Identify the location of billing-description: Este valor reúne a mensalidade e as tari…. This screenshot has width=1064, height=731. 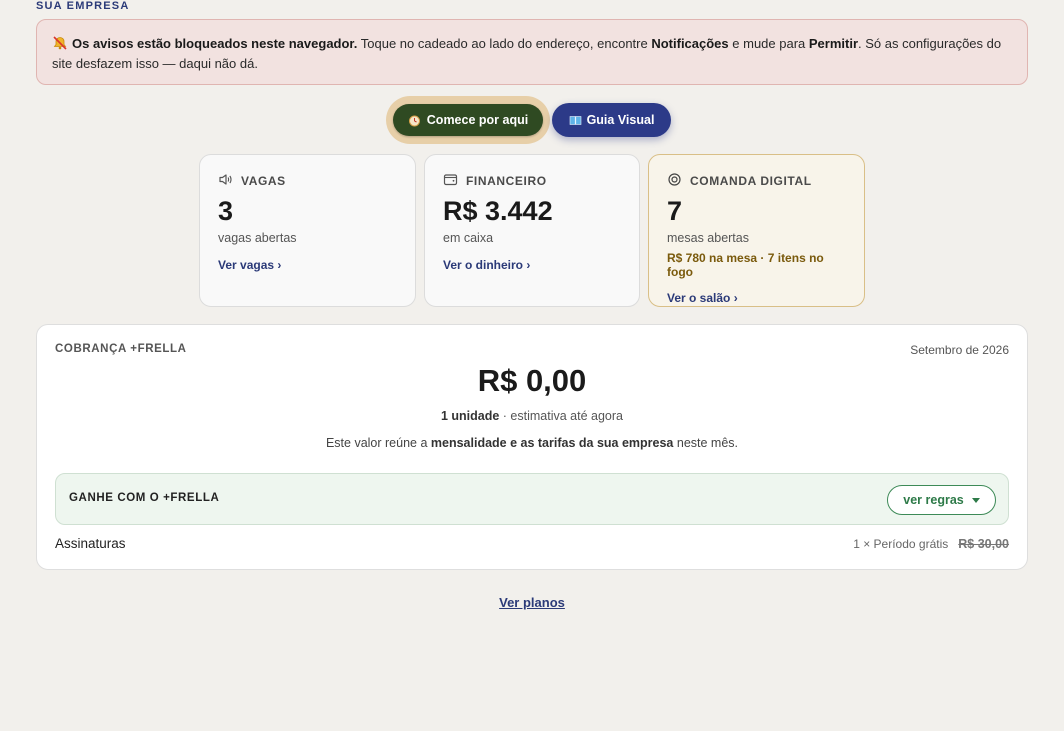
(532, 443).